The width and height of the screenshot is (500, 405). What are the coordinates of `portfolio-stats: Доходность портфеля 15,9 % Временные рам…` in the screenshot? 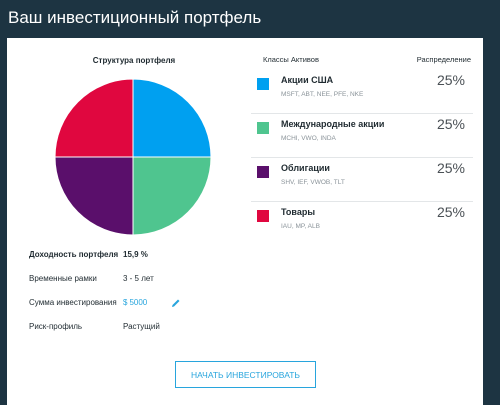 It's located at (134, 296).